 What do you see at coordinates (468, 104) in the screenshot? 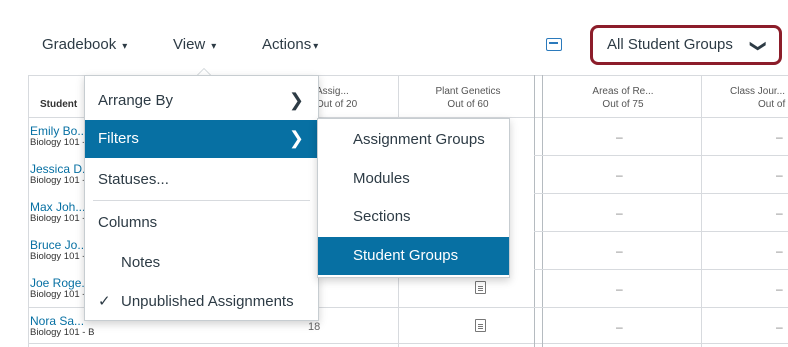
I see `column-points: Out of 60` at bounding box center [468, 104].